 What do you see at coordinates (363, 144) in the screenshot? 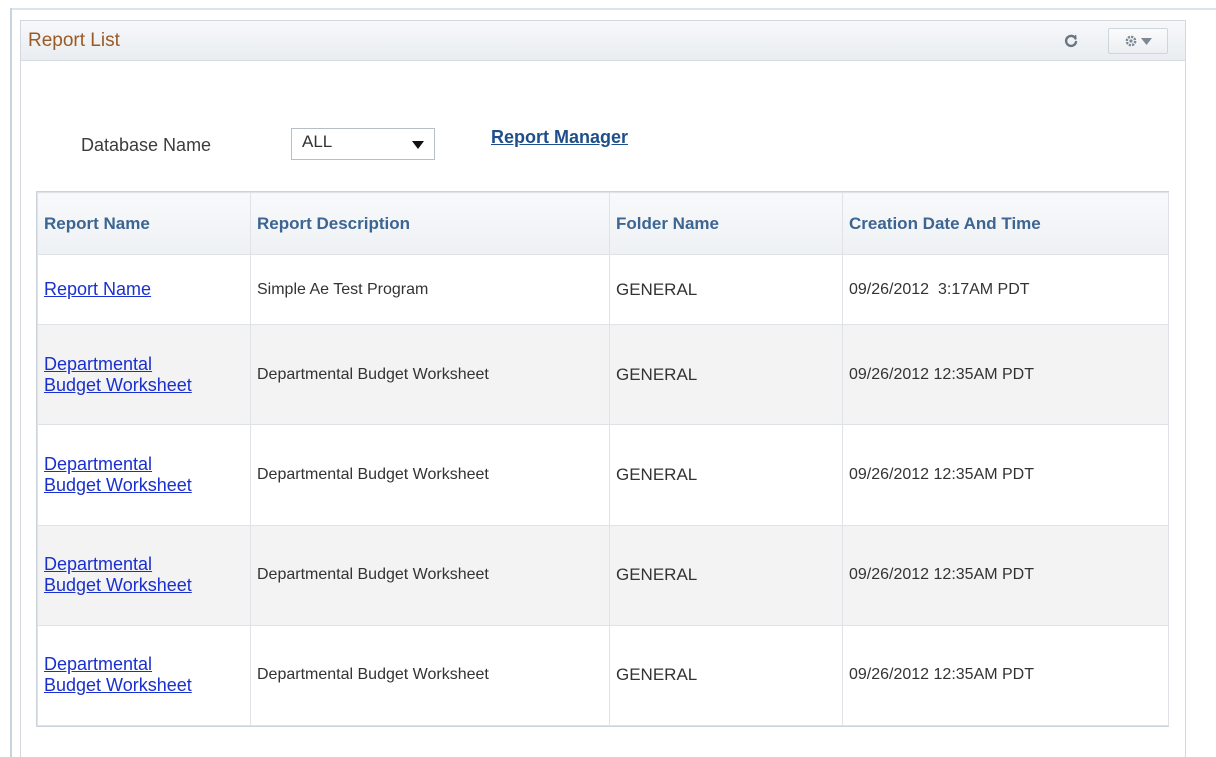
I see `database-name-select: ALL` at bounding box center [363, 144].